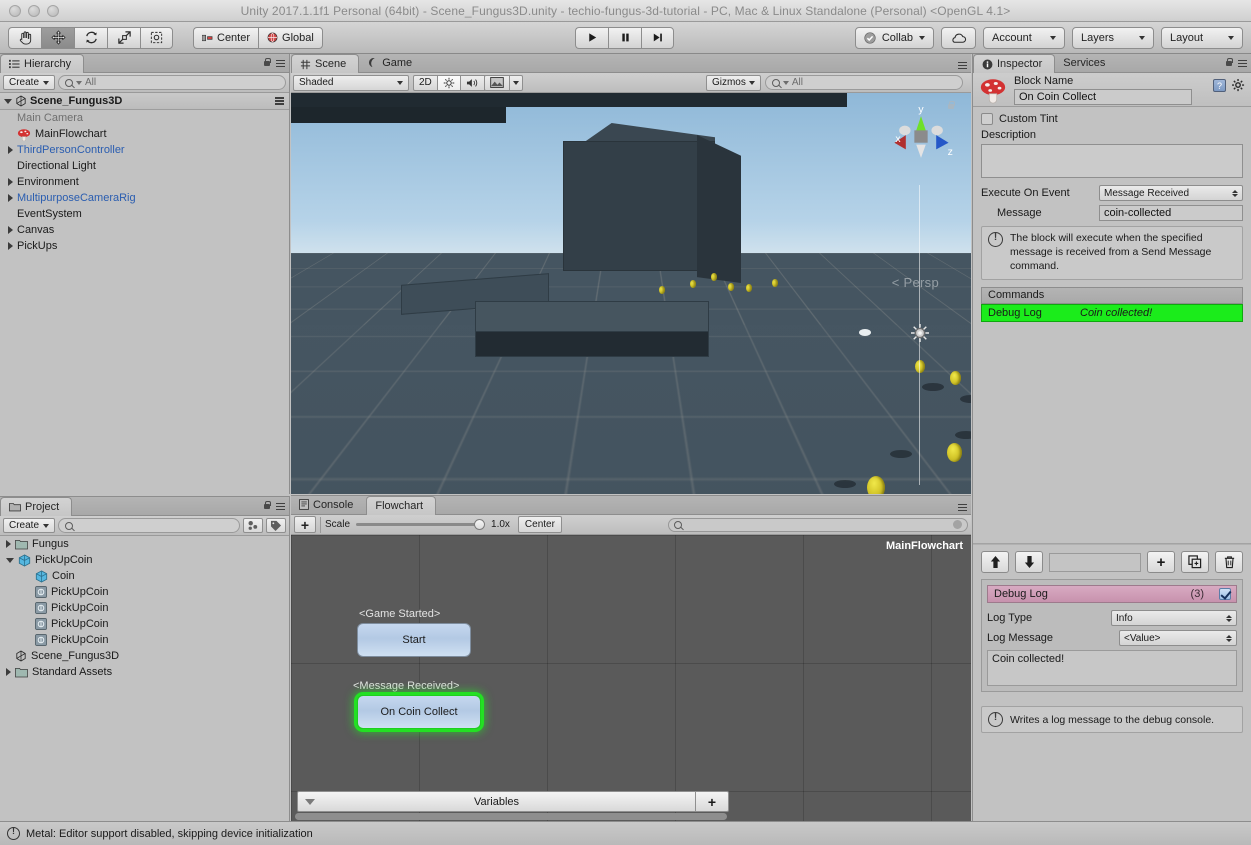 The width and height of the screenshot is (1251, 845). What do you see at coordinates (1103, 96) in the screenshot?
I see `block-name-input: On Coin Collect` at bounding box center [1103, 96].